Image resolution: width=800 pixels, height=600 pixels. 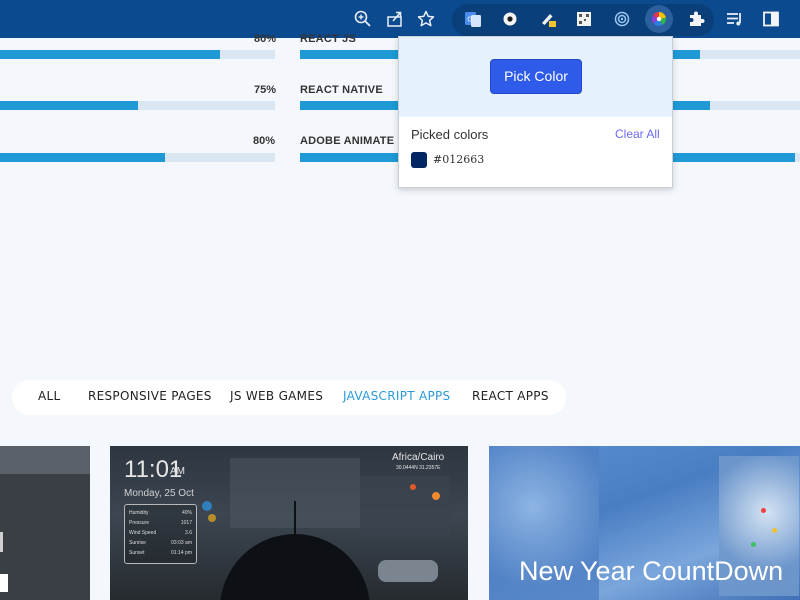 I want to click on qr-code-extension-icon, so click(x=584, y=19).